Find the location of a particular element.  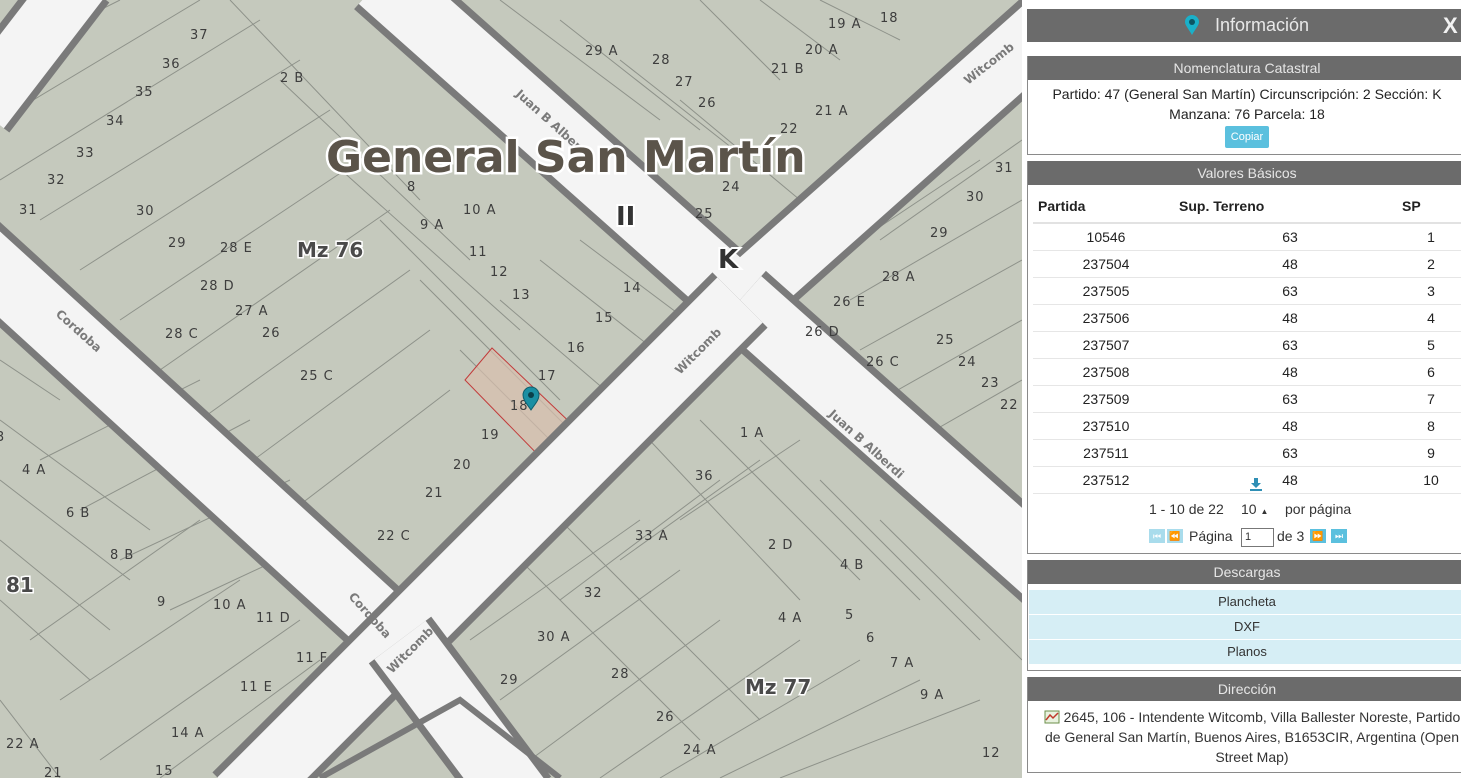

sp-cell: 1 is located at coordinates (1431, 237).